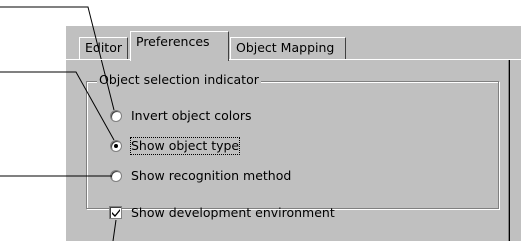 The width and height of the screenshot is (521, 241). I want to click on tab-preferences: Preferences, so click(179, 46).